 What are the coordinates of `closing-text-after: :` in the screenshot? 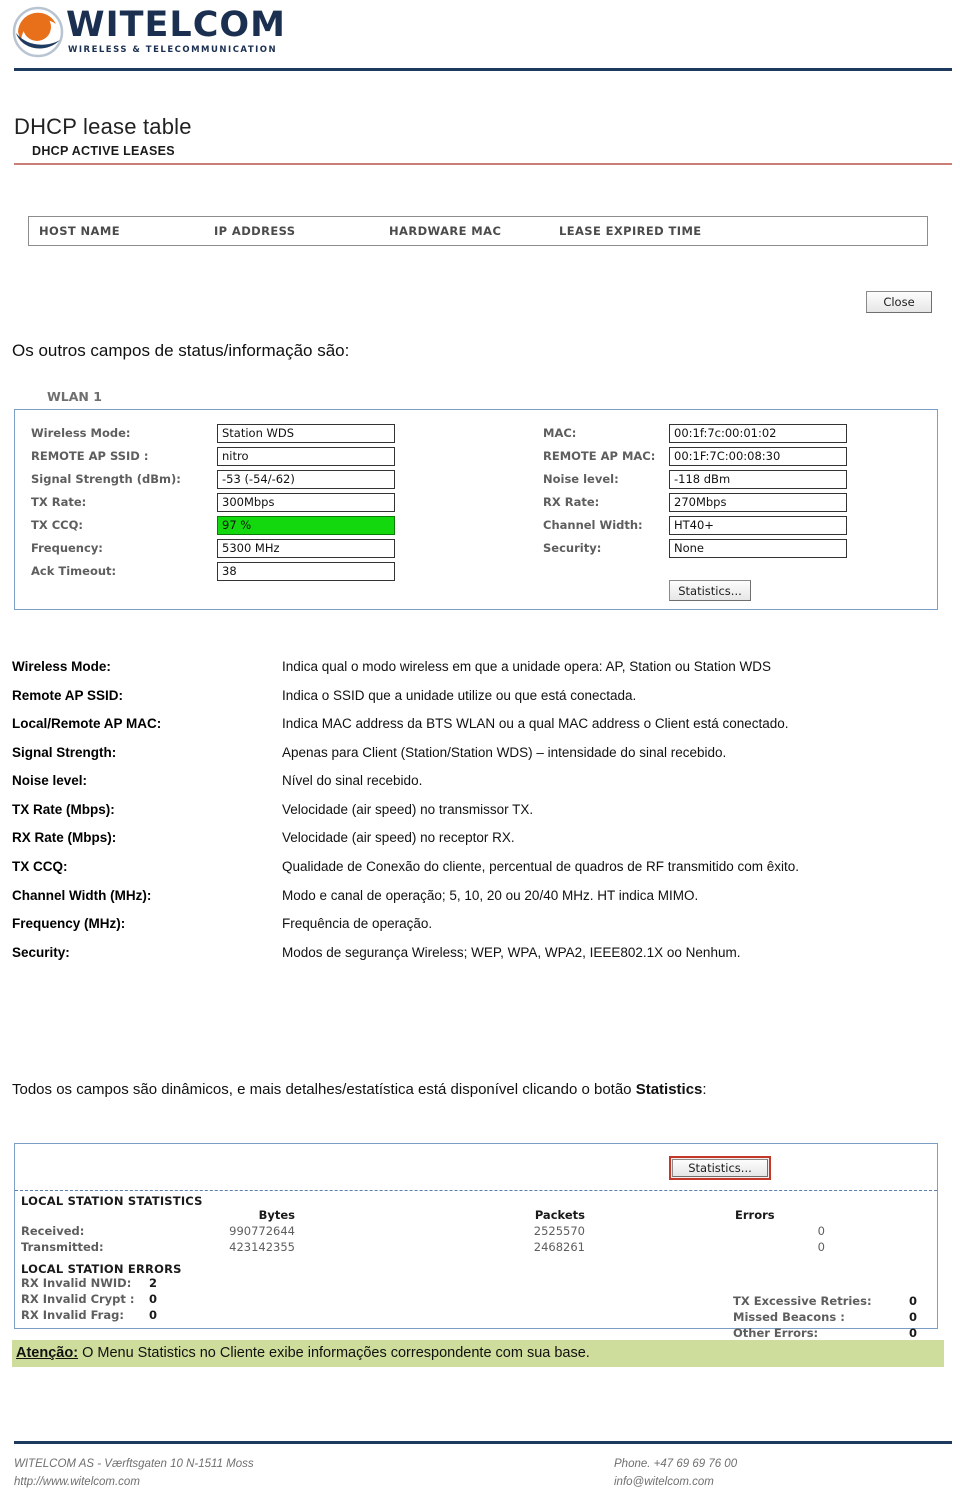 It's located at (704, 1089).